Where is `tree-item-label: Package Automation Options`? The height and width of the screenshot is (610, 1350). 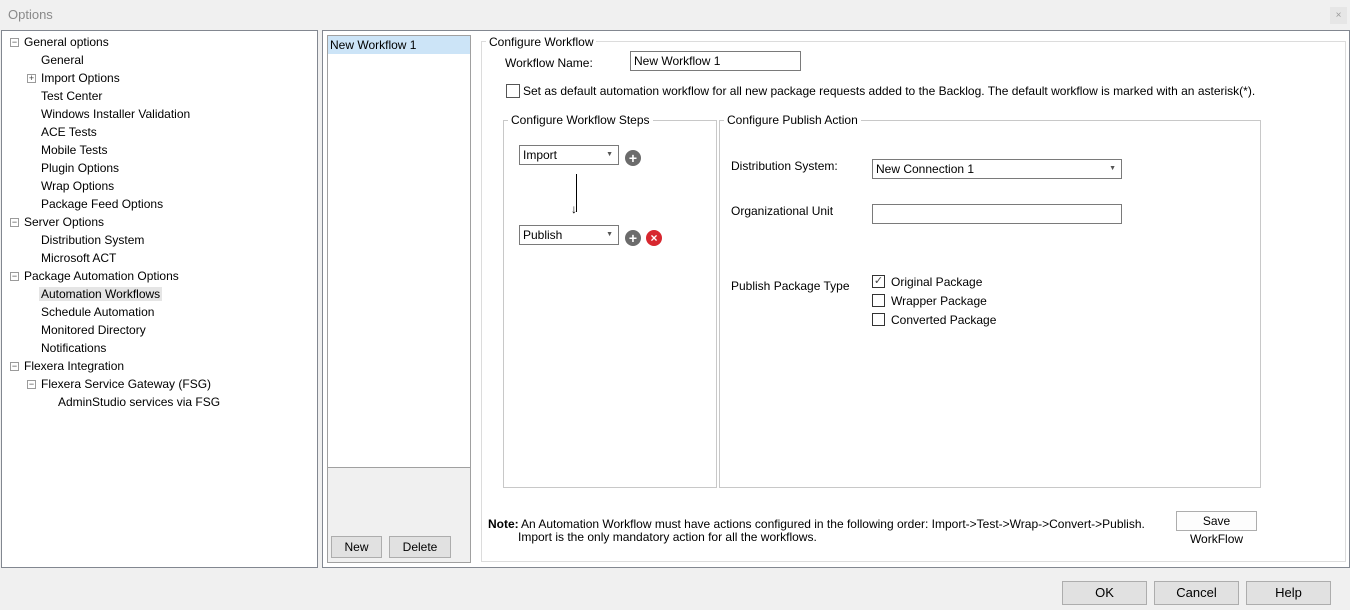 tree-item-label: Package Automation Options is located at coordinates (101, 276).